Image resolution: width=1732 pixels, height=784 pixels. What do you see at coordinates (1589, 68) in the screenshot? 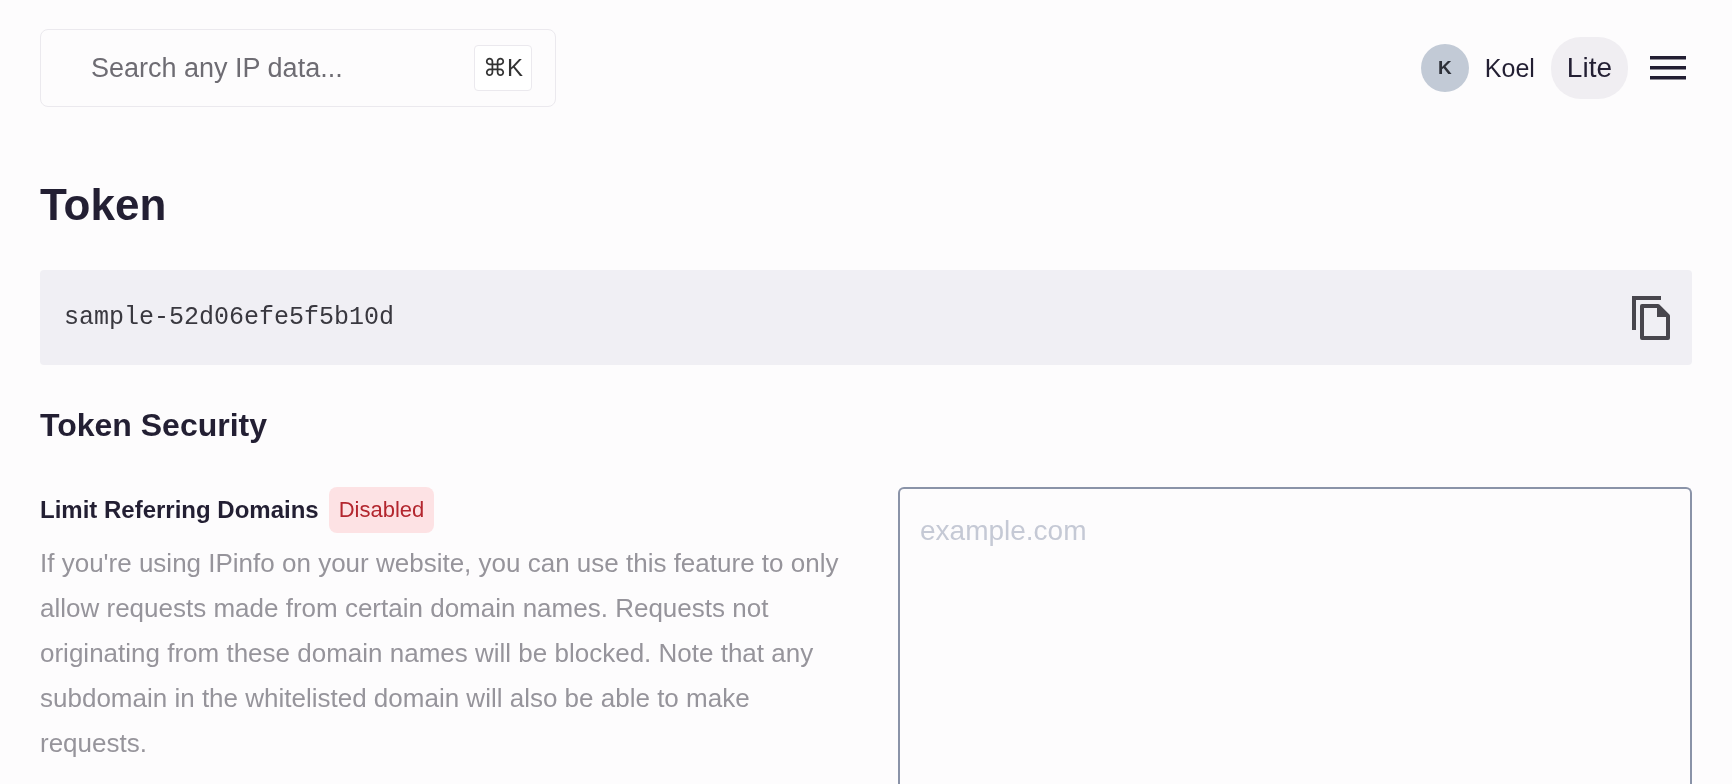
I see `plan-badge: Lite` at bounding box center [1589, 68].